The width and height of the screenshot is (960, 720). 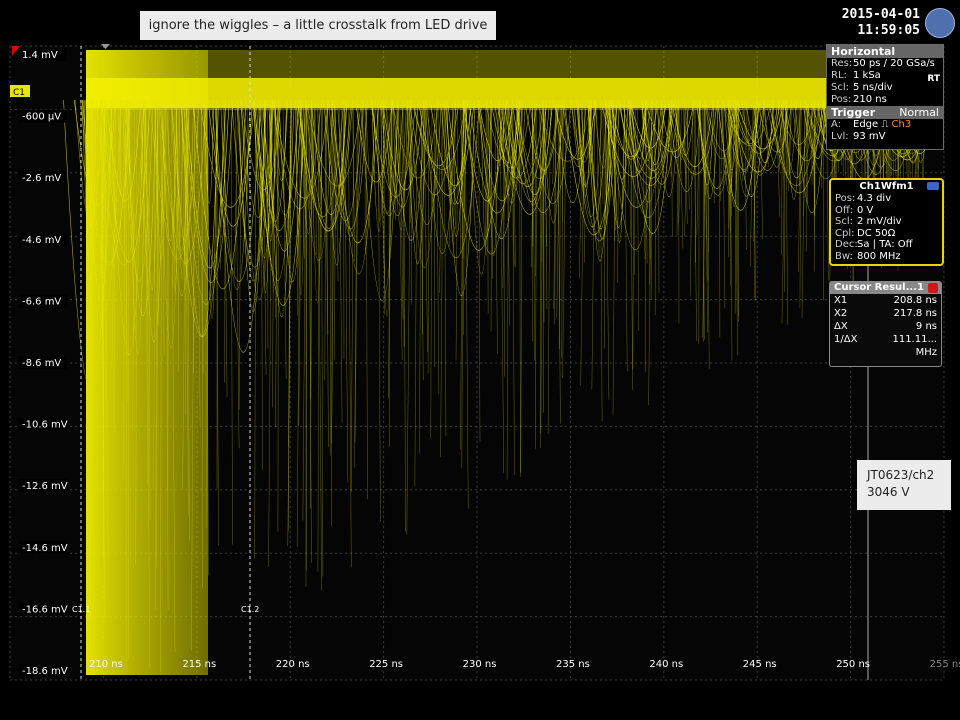 I want to click on cursor-2-label: C1.2, so click(x=250, y=609).